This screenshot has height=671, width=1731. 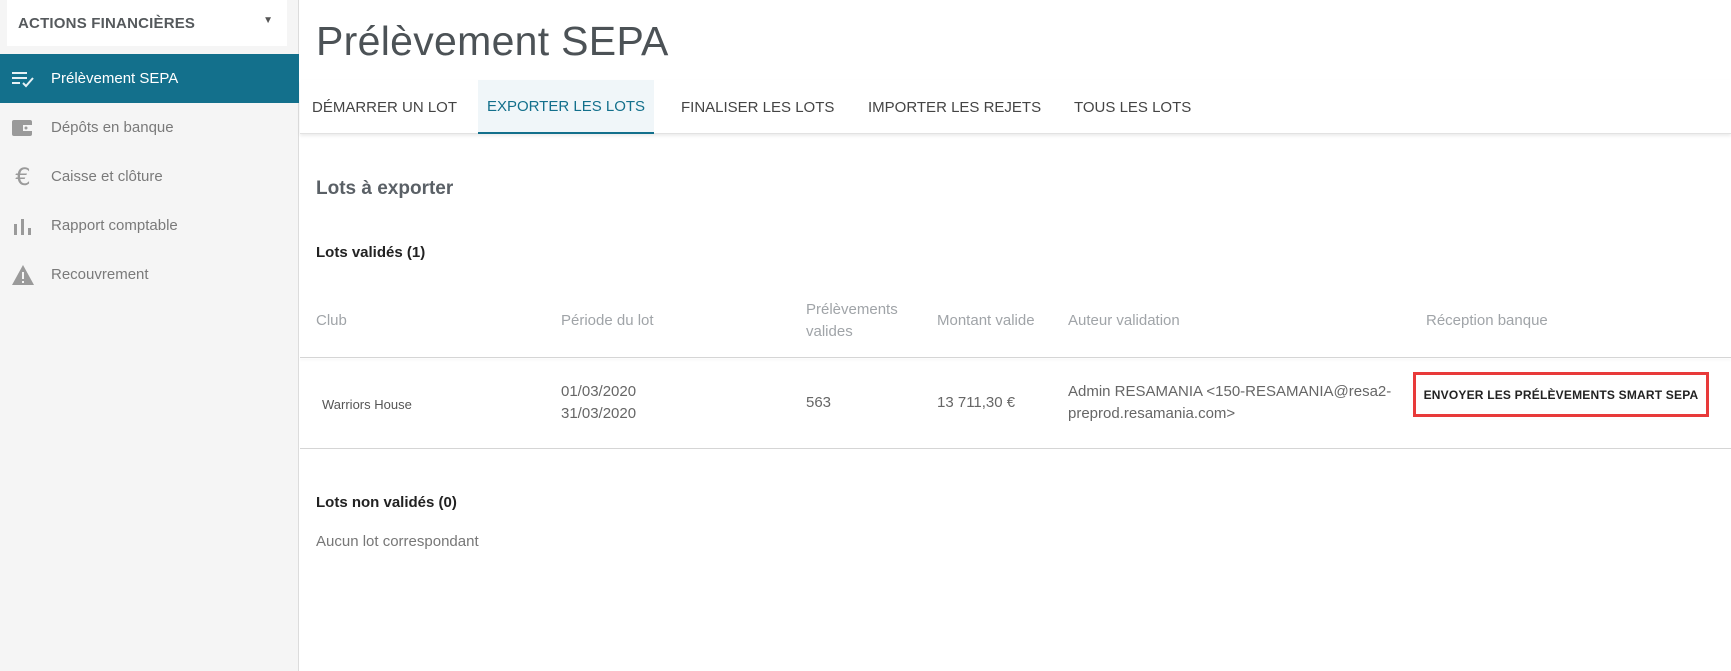 I want to click on cell-auteur: Admin RESAMANIA <150-RESAMANIA@resa2-, so click(x=1230, y=391).